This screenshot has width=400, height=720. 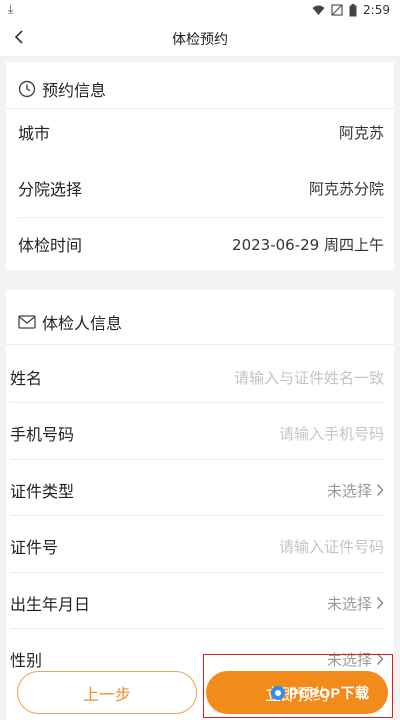 I want to click on id-type-select: 未选择, so click(x=355, y=490).